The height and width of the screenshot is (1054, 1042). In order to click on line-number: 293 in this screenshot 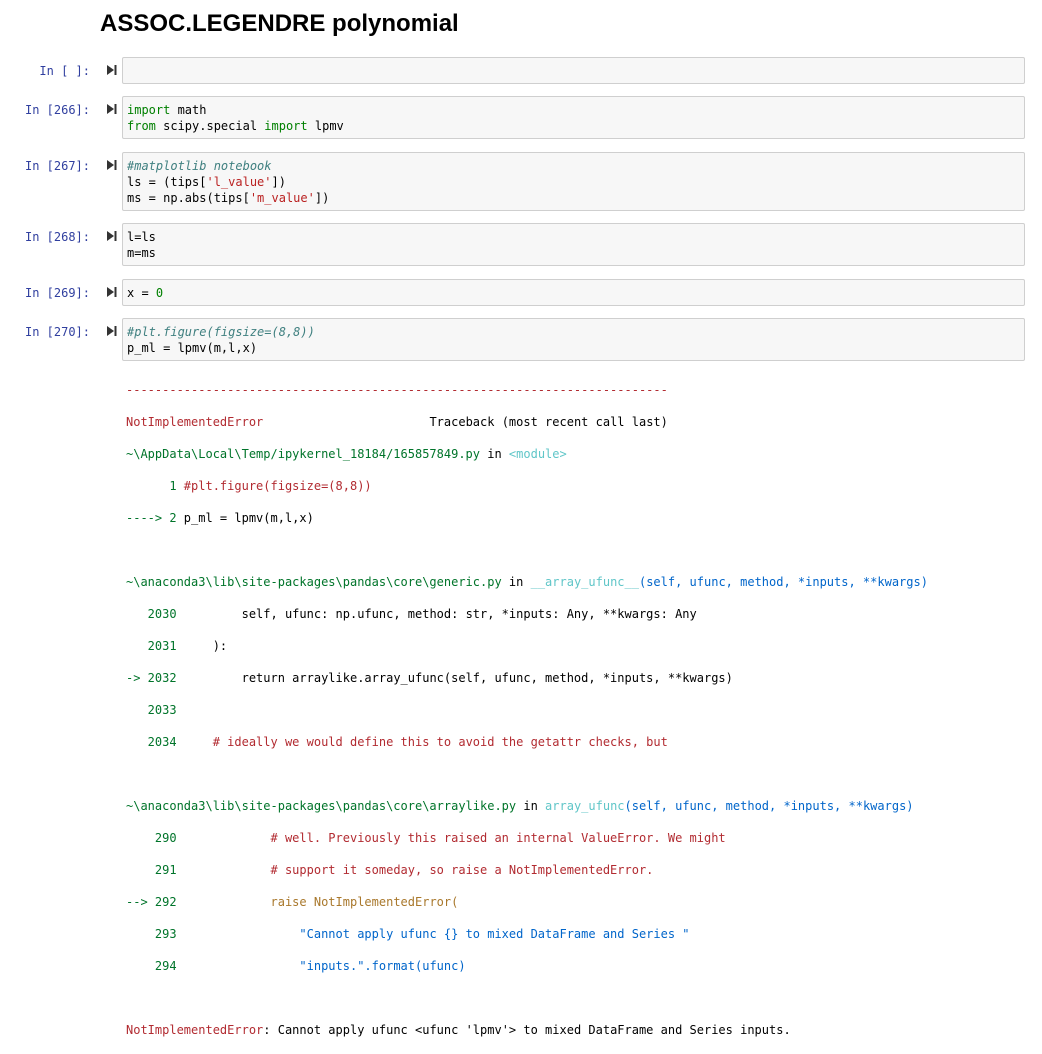, I will do `click(151, 934)`.